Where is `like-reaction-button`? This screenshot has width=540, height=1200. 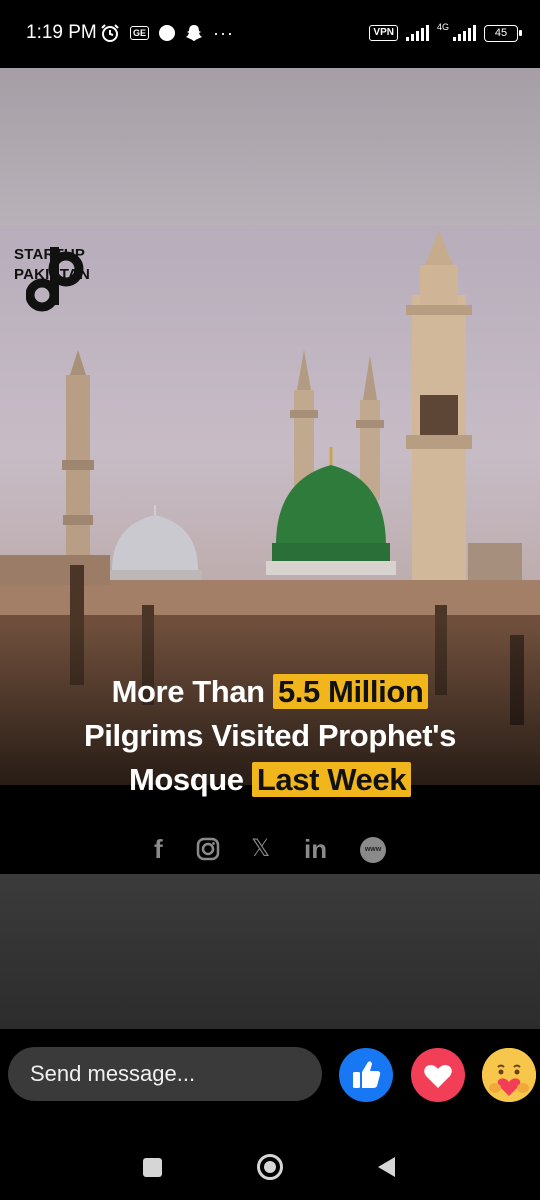
like-reaction-button is located at coordinates (366, 1075).